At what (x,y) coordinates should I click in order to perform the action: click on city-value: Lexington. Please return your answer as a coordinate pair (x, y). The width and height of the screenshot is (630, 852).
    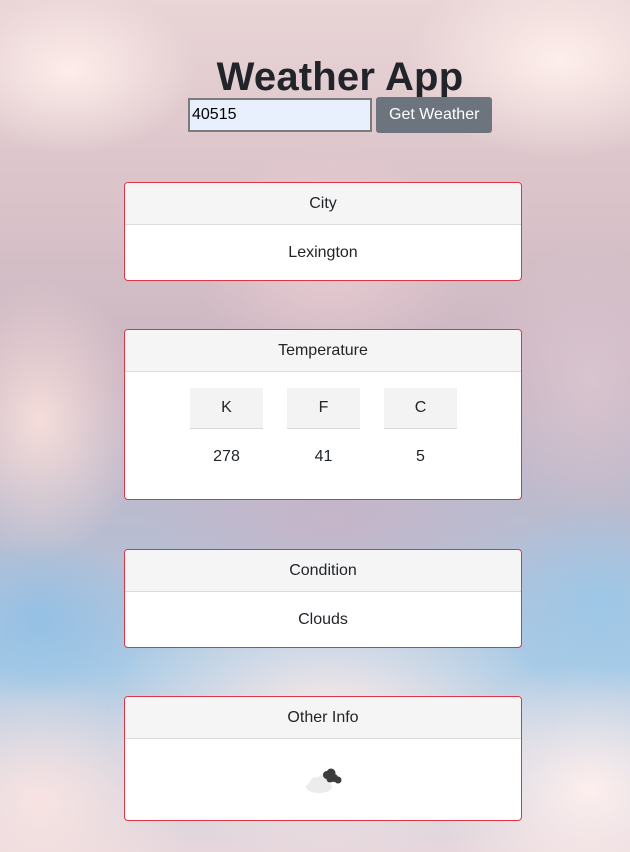
    Looking at the image, I should click on (323, 252).